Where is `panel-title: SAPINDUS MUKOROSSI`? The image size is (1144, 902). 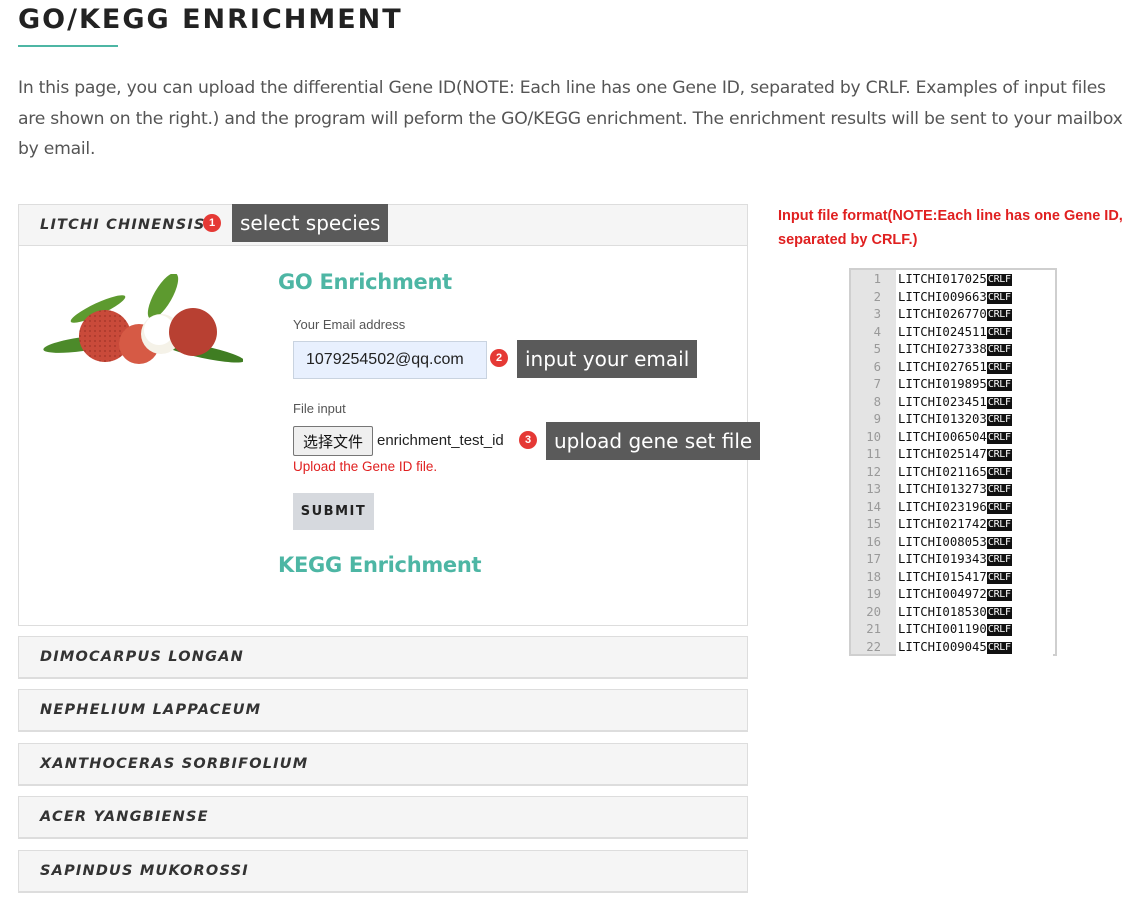
panel-title: SAPINDUS MUKOROSSI is located at coordinates (144, 871).